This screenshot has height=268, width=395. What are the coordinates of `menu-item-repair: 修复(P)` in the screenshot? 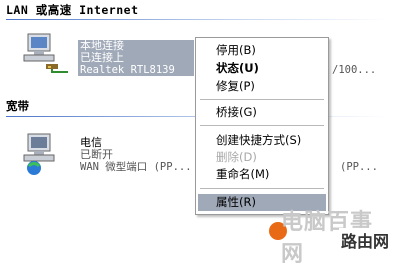 It's located at (262, 86).